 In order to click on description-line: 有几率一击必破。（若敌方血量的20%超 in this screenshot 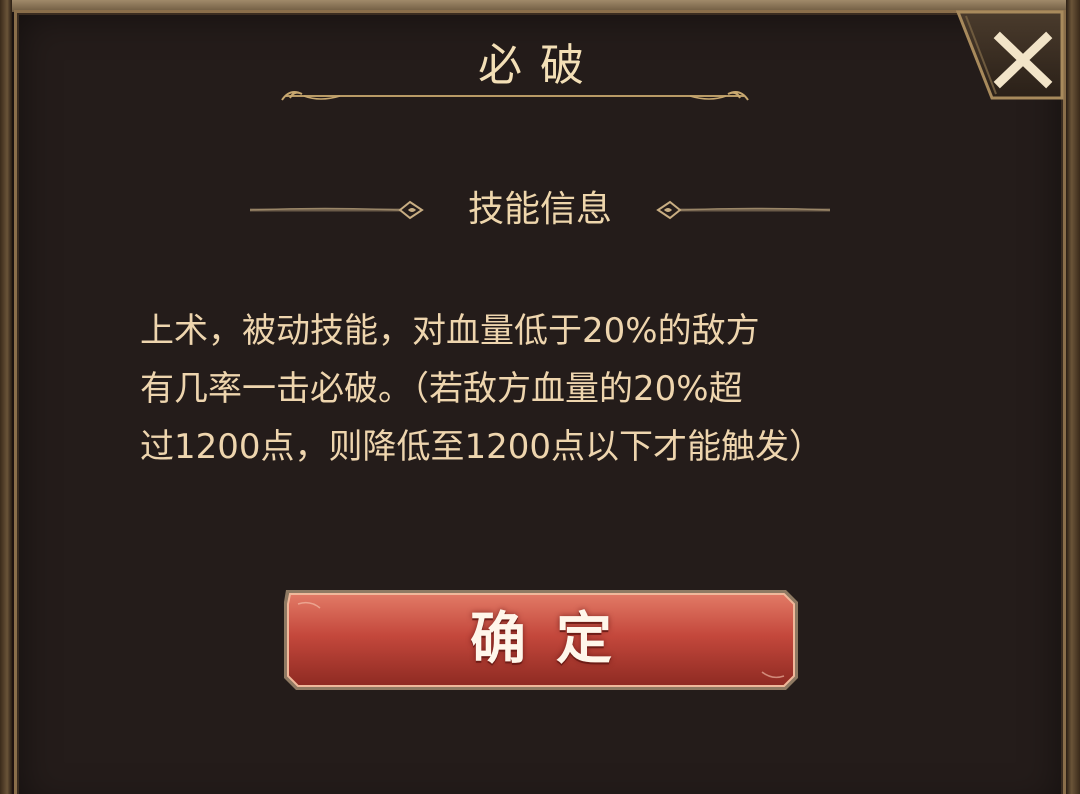, I will do `click(441, 389)`.